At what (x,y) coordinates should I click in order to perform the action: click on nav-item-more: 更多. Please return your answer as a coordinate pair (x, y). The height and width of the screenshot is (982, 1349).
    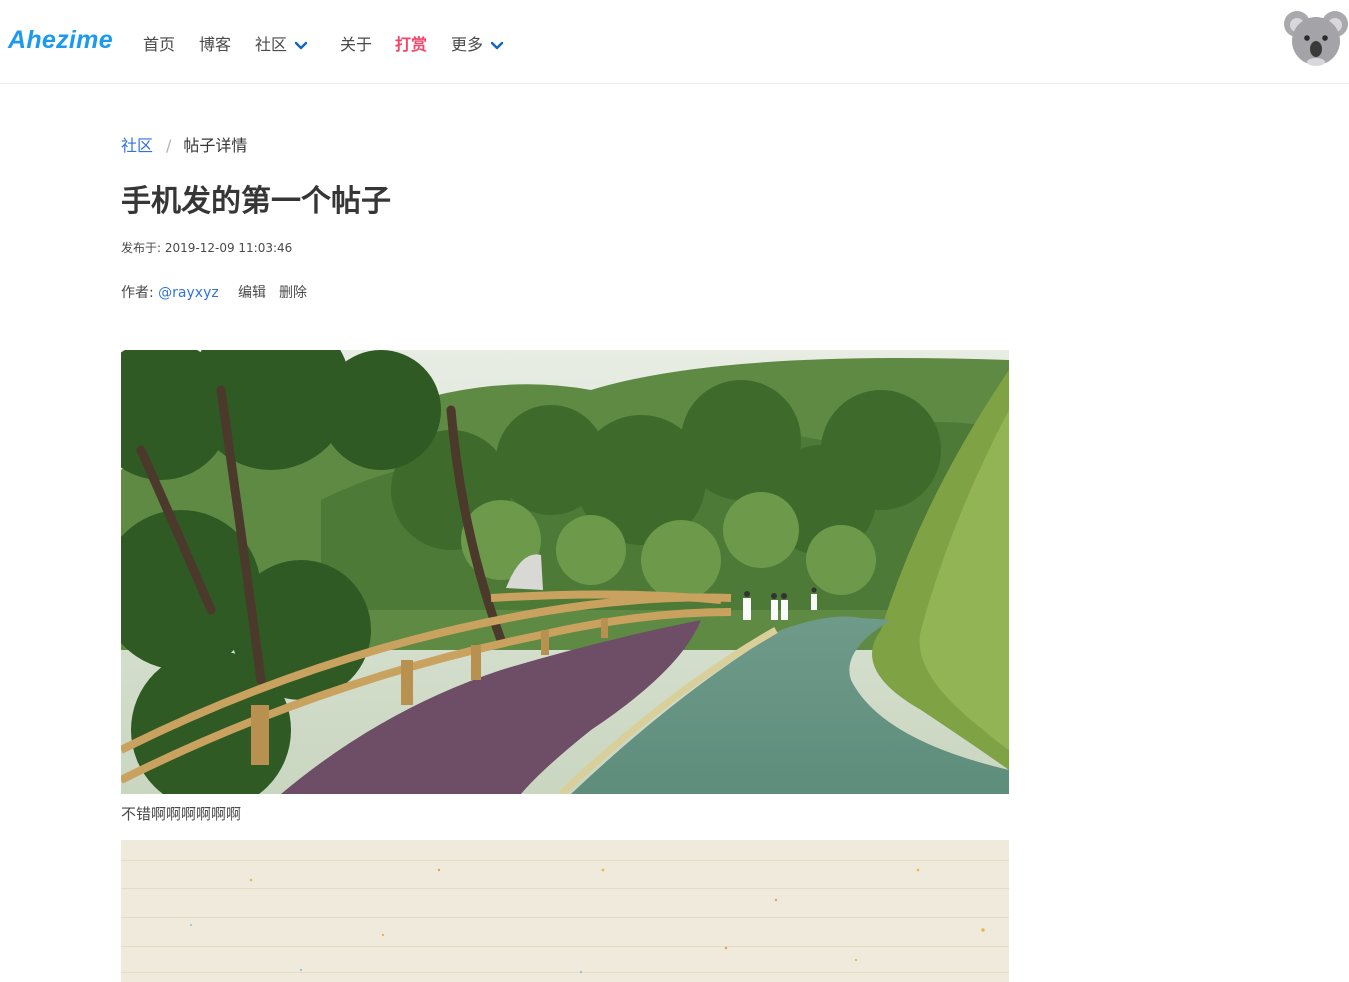
    Looking at the image, I should click on (478, 43).